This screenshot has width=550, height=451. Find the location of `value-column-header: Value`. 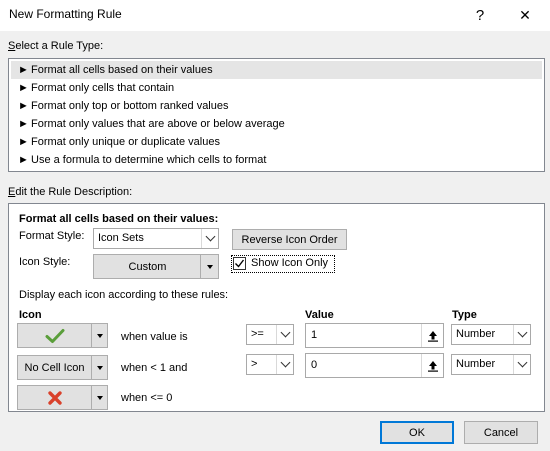

value-column-header: Value is located at coordinates (319, 315).